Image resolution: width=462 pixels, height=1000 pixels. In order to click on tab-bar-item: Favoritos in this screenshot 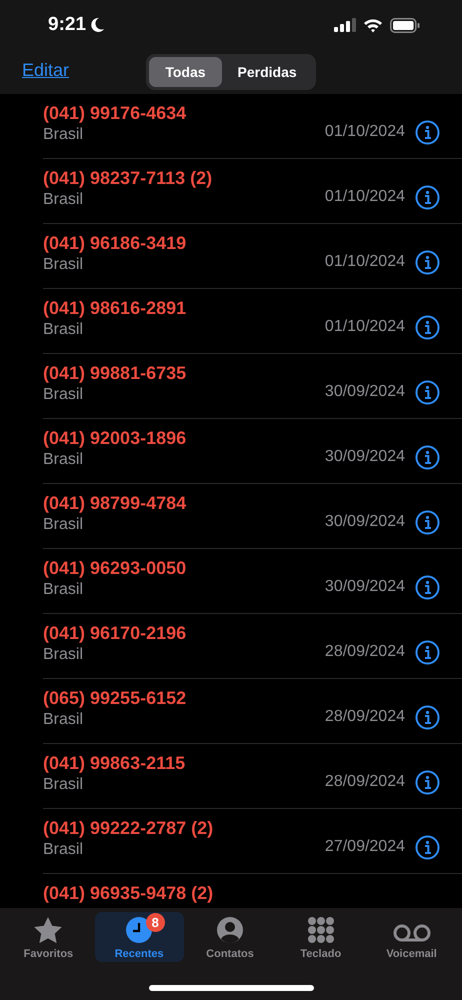, I will do `click(48, 937)`.